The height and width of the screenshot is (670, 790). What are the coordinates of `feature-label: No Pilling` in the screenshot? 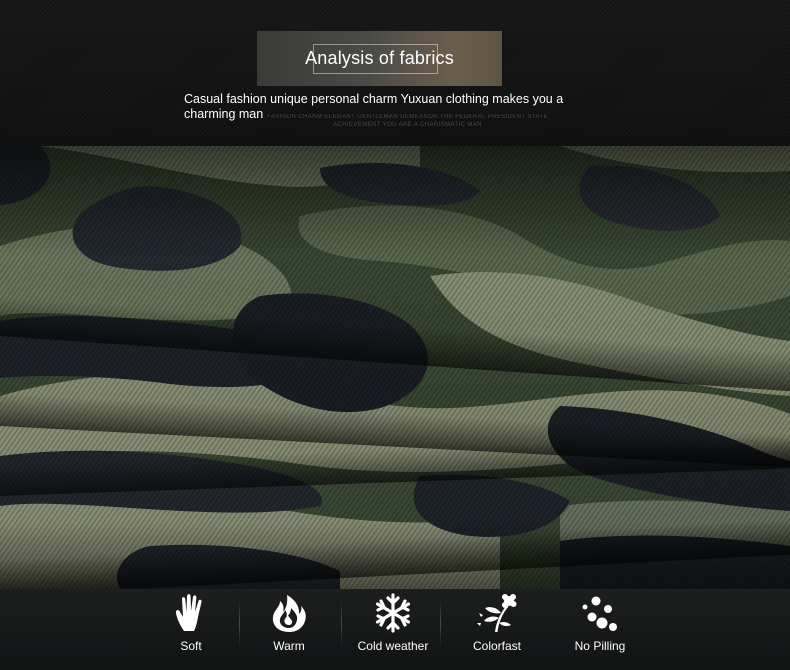 It's located at (600, 646).